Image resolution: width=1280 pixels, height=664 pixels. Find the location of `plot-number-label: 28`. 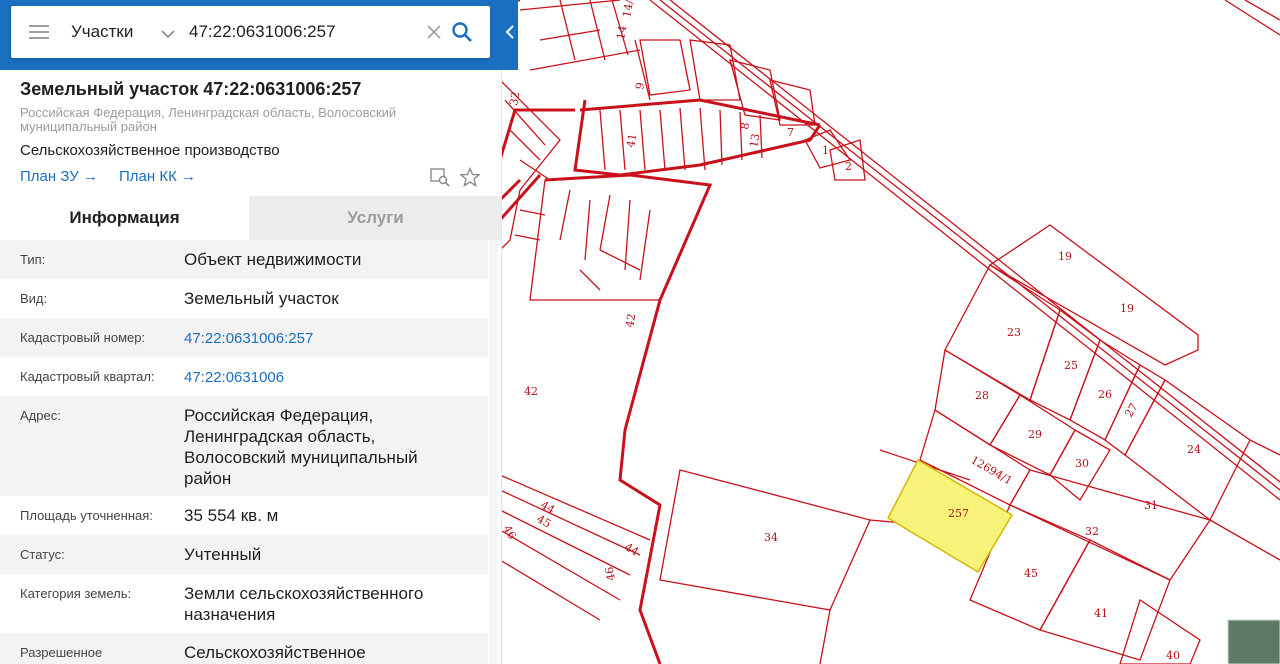

plot-number-label: 28 is located at coordinates (982, 395).